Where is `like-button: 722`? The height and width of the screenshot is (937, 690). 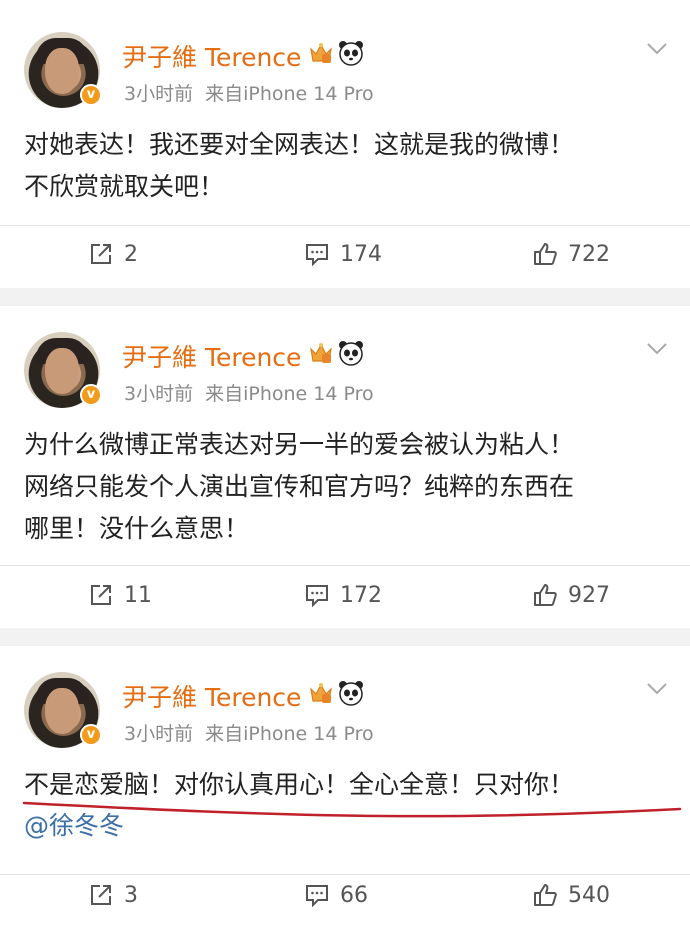 like-button: 722 is located at coordinates (571, 254).